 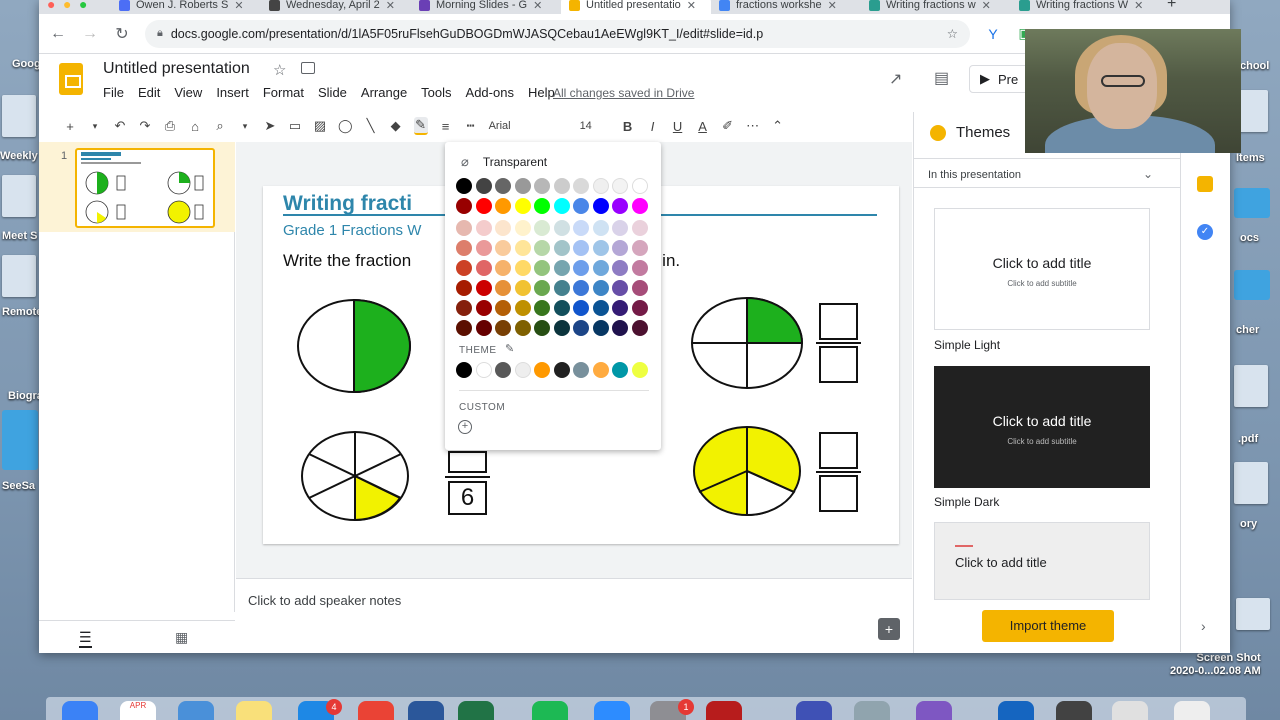 What do you see at coordinates (1171, 6) in the screenshot?
I see `new-tab-button: +` at bounding box center [1171, 6].